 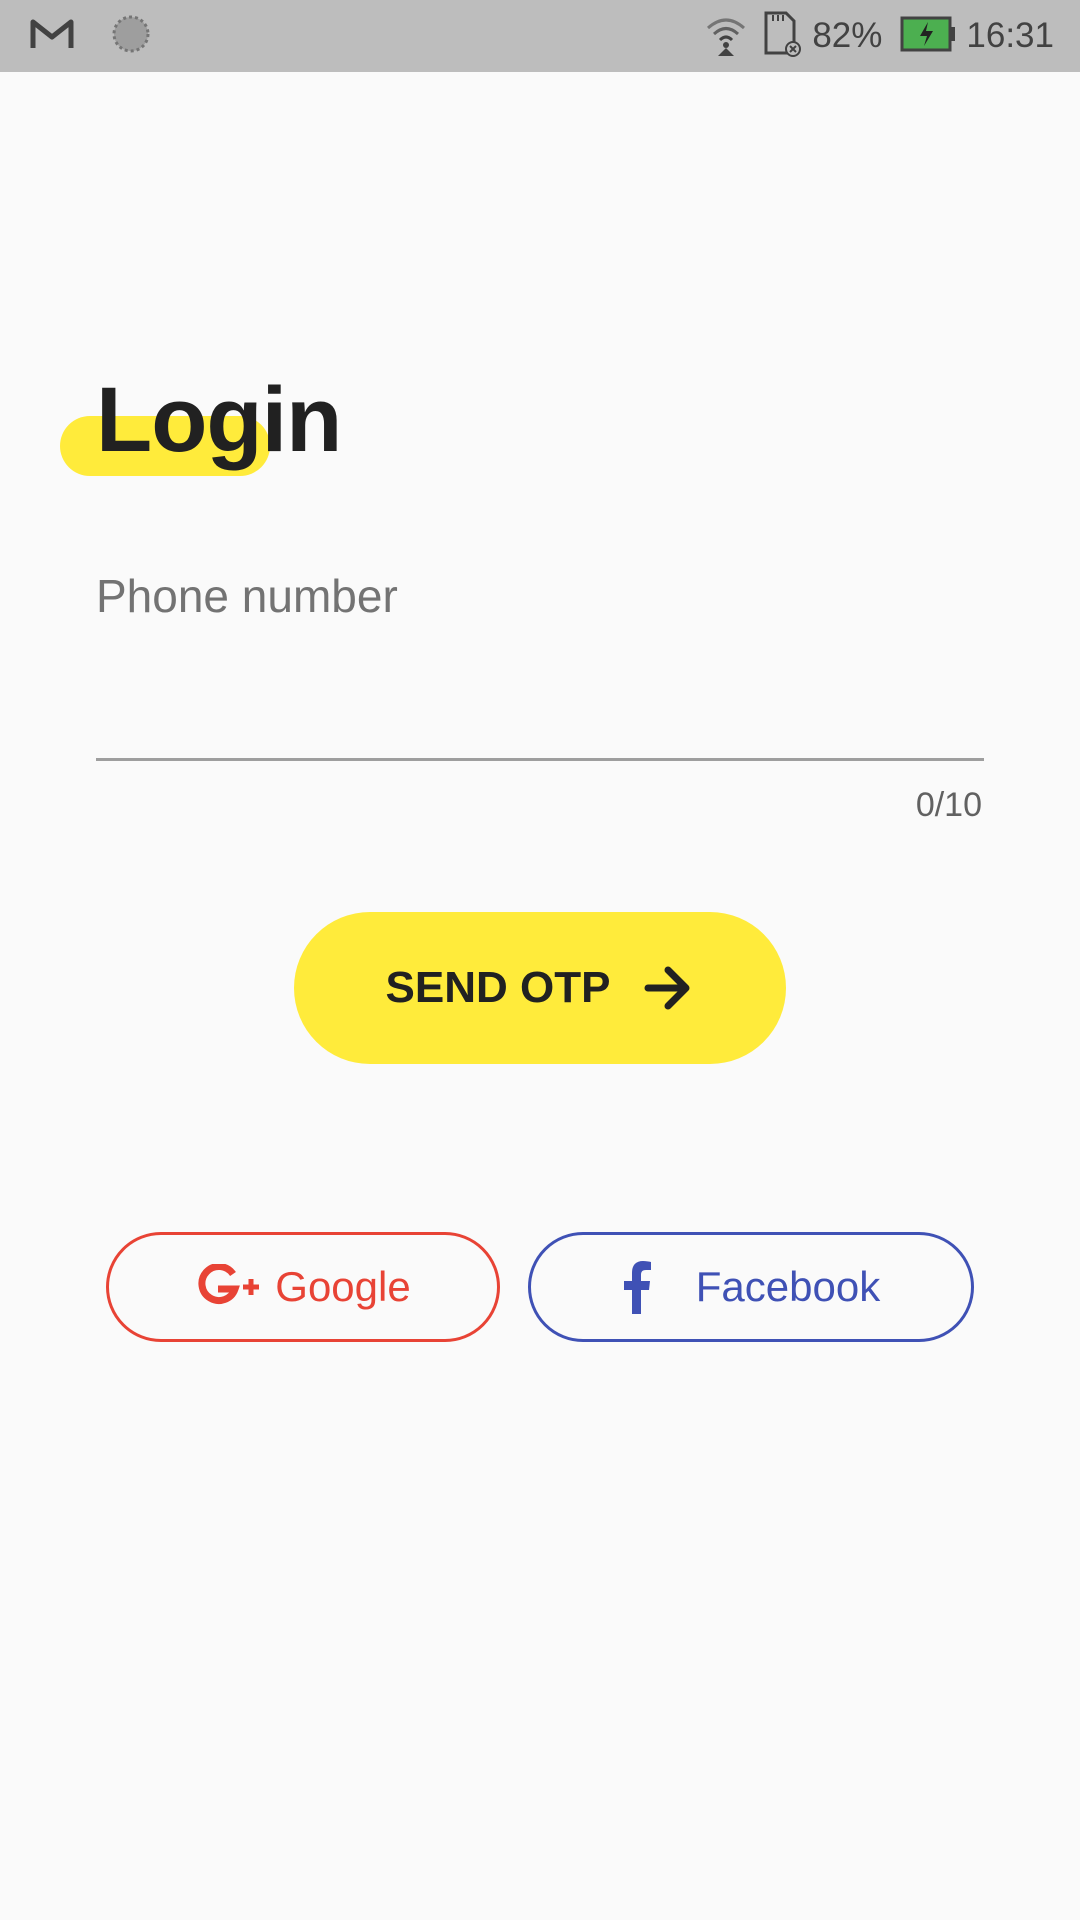 I want to click on google-plus-icon, so click(x=229, y=1287).